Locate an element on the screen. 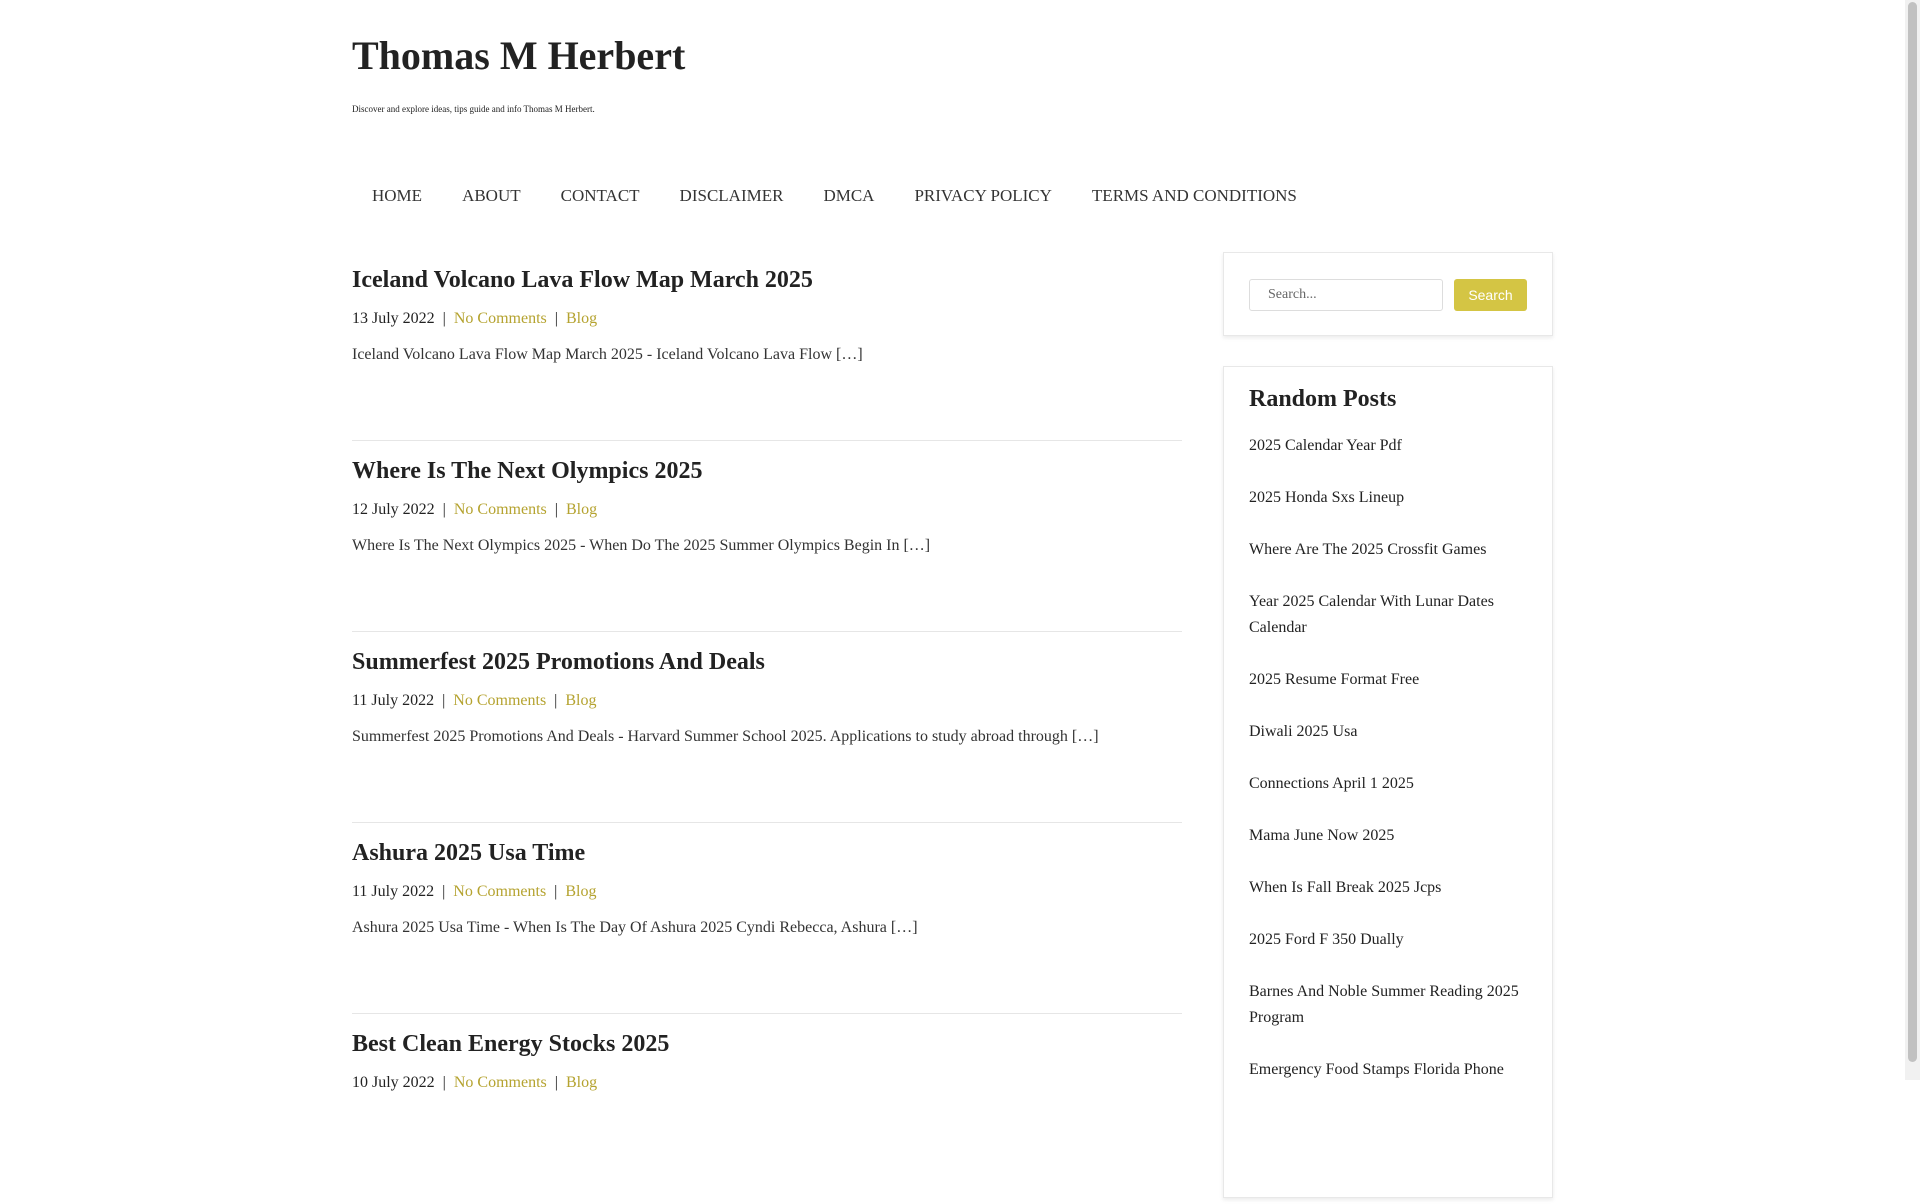  post-meta: 10 July 2022 | No Comments | Blog is located at coordinates (475, 1082).